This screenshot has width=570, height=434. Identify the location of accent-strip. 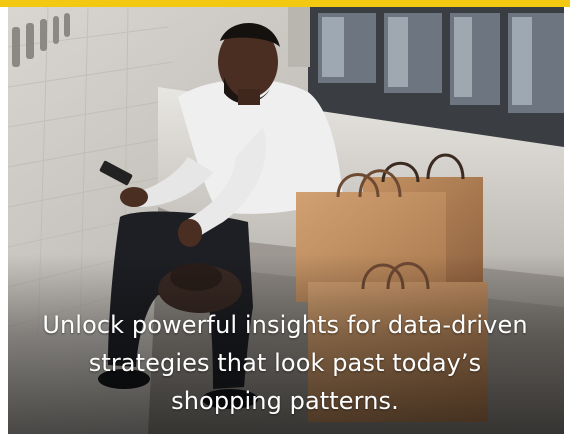
(285, 3).